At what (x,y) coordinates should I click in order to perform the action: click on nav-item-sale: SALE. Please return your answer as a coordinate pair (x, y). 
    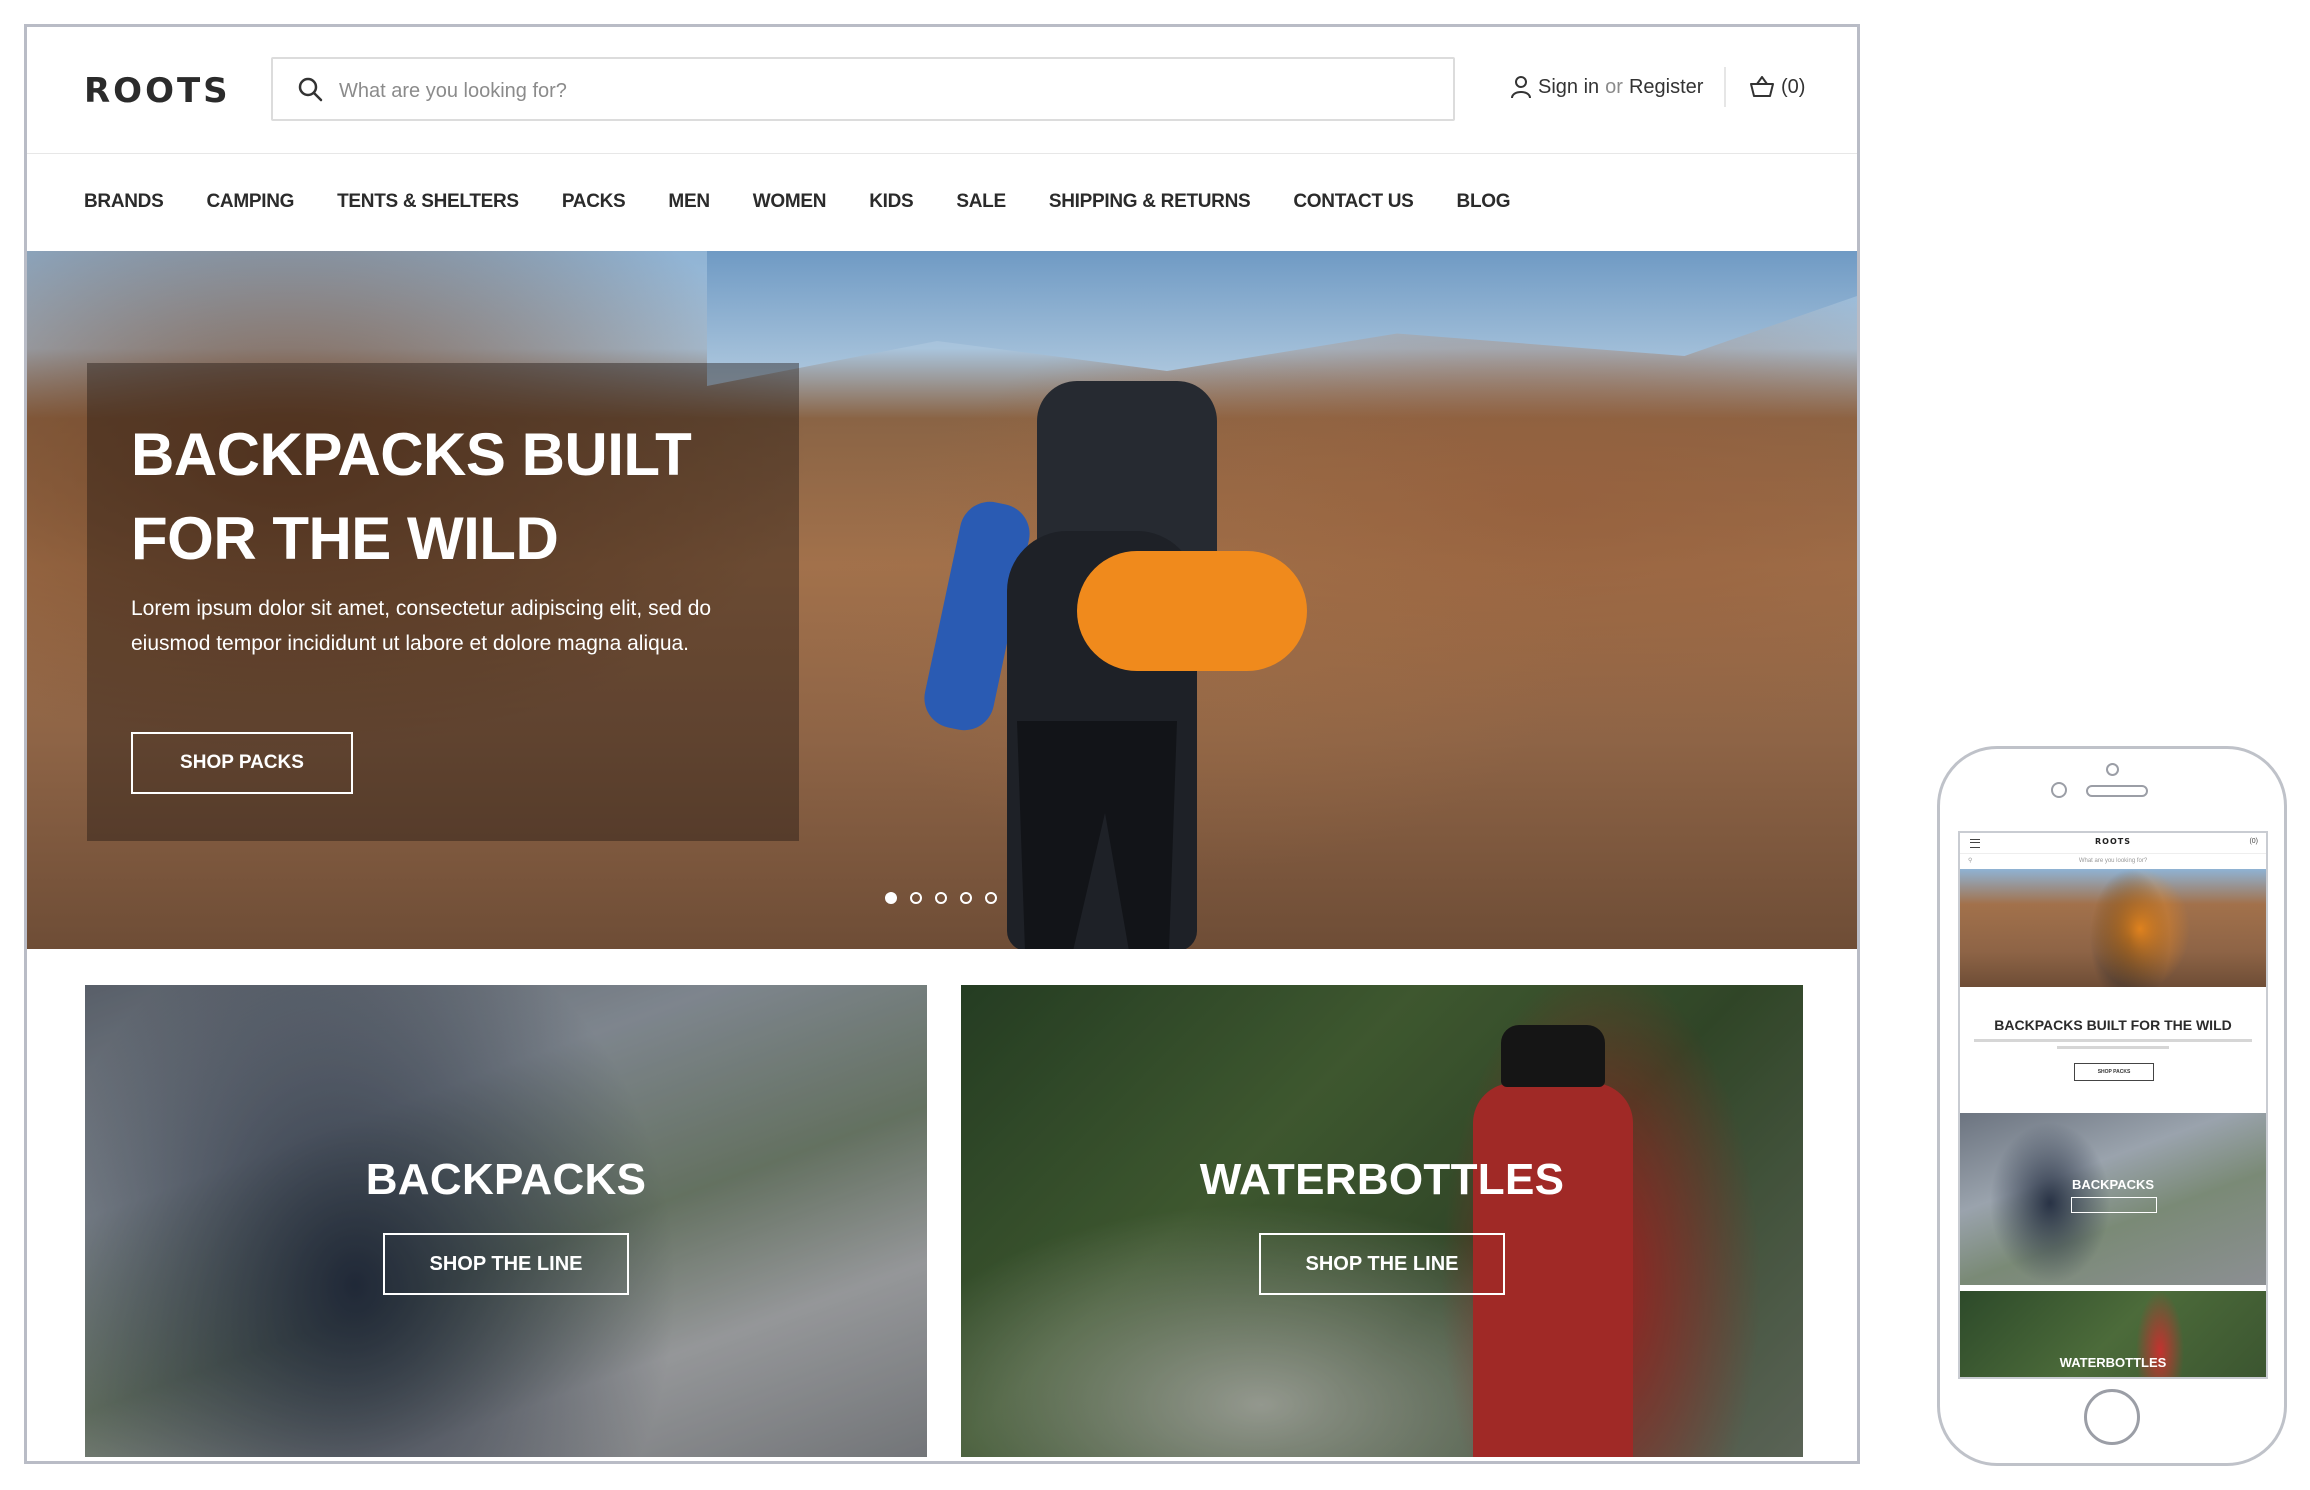
    Looking at the image, I should click on (981, 202).